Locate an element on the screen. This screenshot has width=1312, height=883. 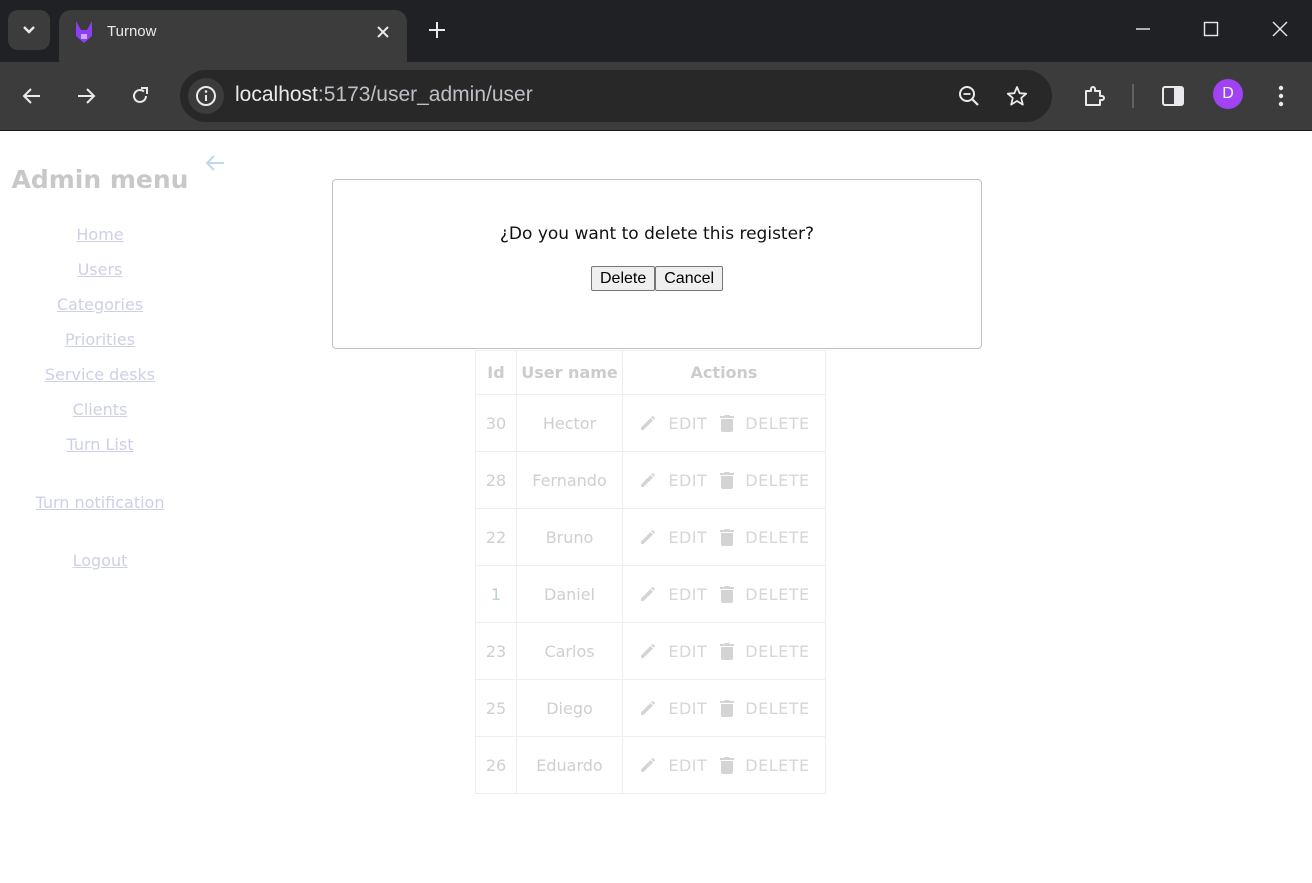
back-button is located at coordinates (32, 96).